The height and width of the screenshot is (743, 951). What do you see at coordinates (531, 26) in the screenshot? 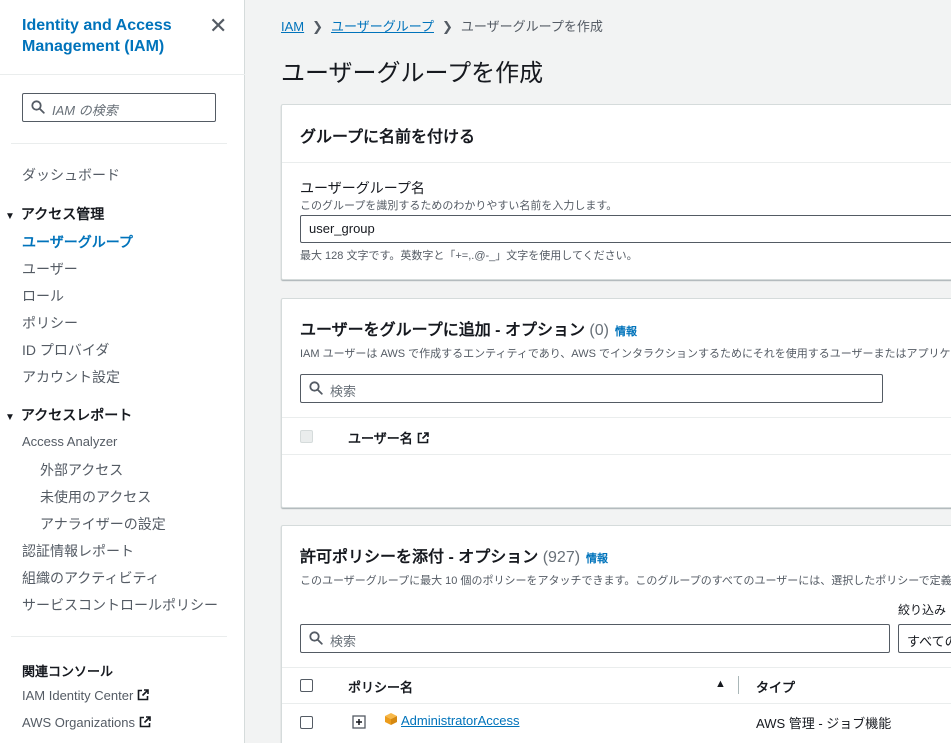
I see `breadcrumb-current: ユーザーグループを作成` at bounding box center [531, 26].